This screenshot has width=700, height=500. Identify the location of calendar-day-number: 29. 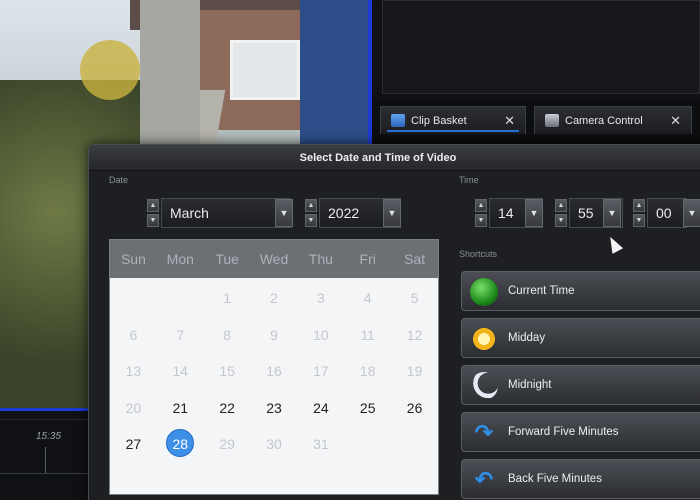
(227, 444).